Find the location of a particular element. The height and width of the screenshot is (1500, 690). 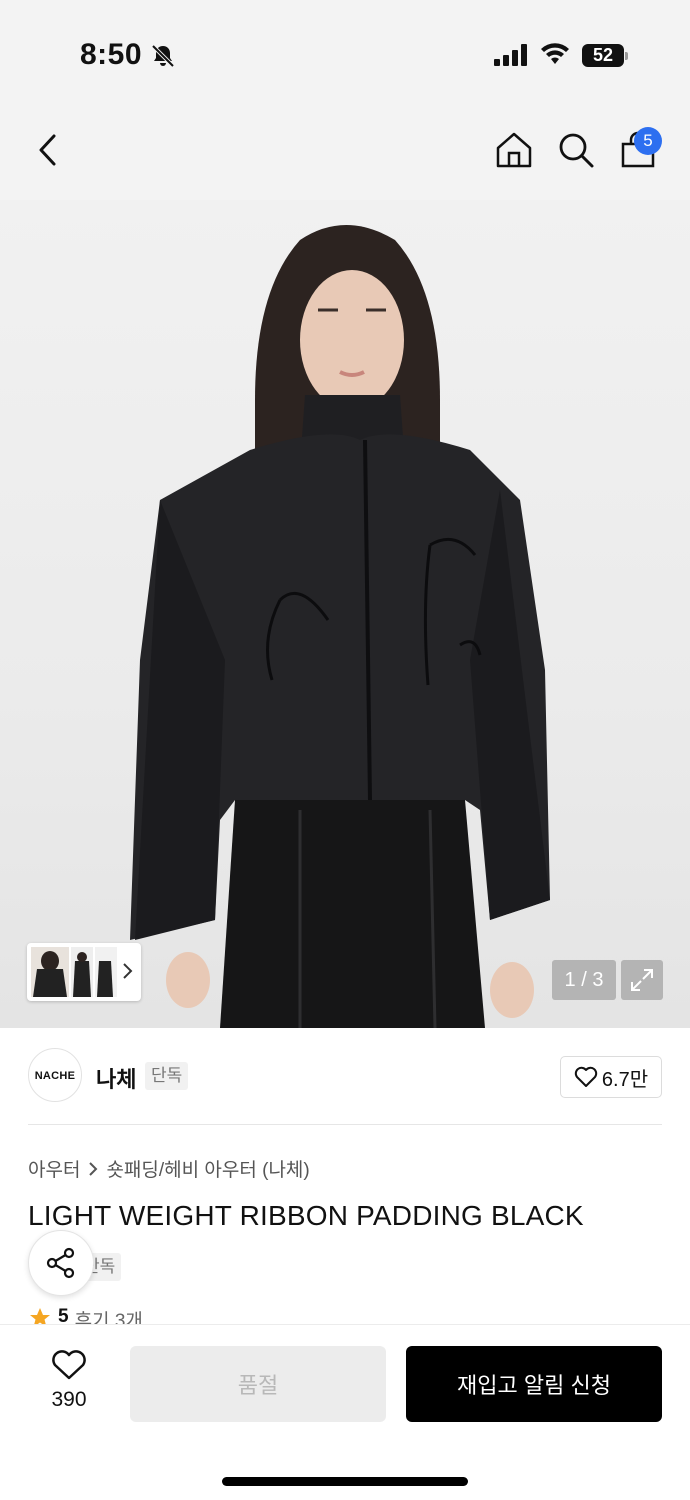

expand-image-button is located at coordinates (642, 980).